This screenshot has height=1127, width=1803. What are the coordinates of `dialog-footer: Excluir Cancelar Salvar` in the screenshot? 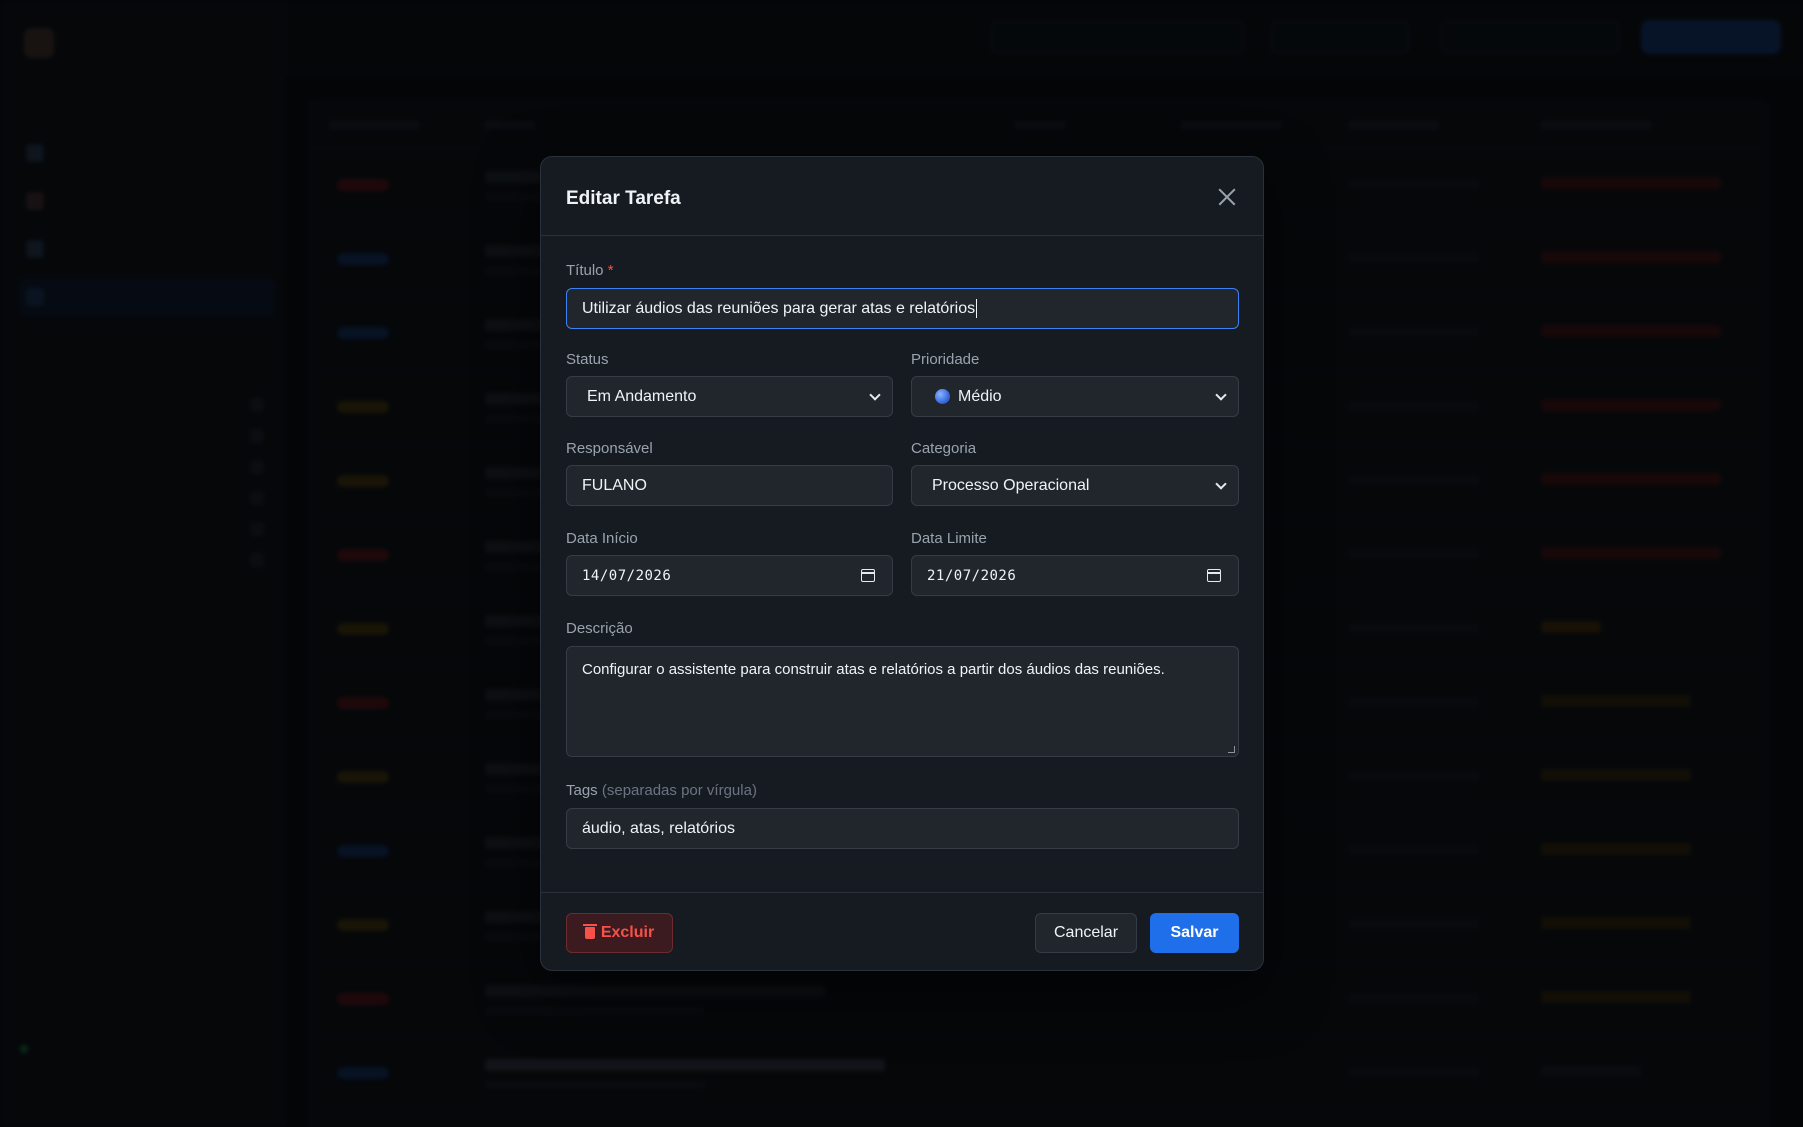 It's located at (902, 932).